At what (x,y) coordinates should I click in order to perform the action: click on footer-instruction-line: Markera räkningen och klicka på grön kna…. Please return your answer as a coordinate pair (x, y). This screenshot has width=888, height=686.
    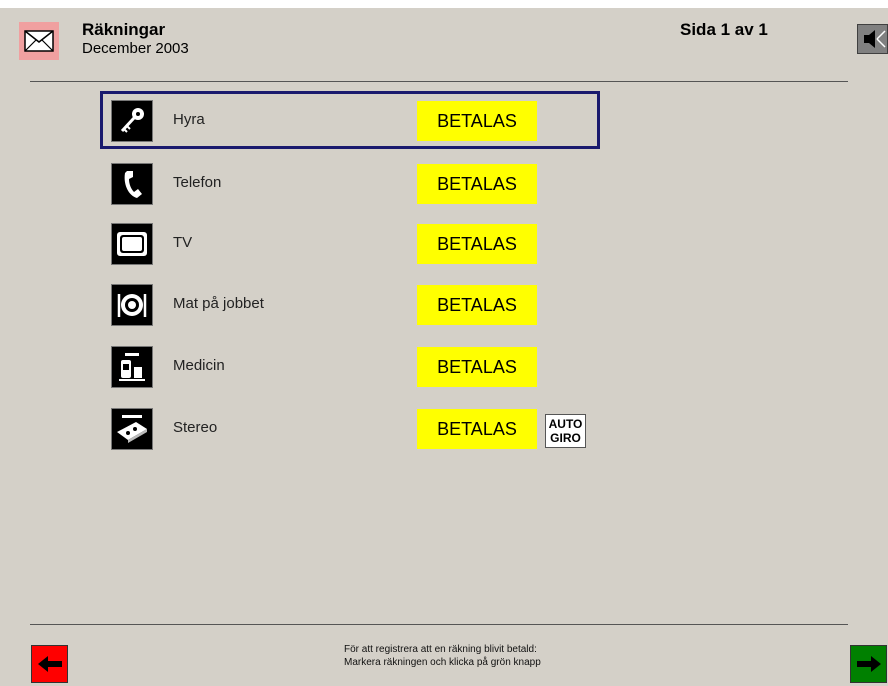
    Looking at the image, I should click on (442, 662).